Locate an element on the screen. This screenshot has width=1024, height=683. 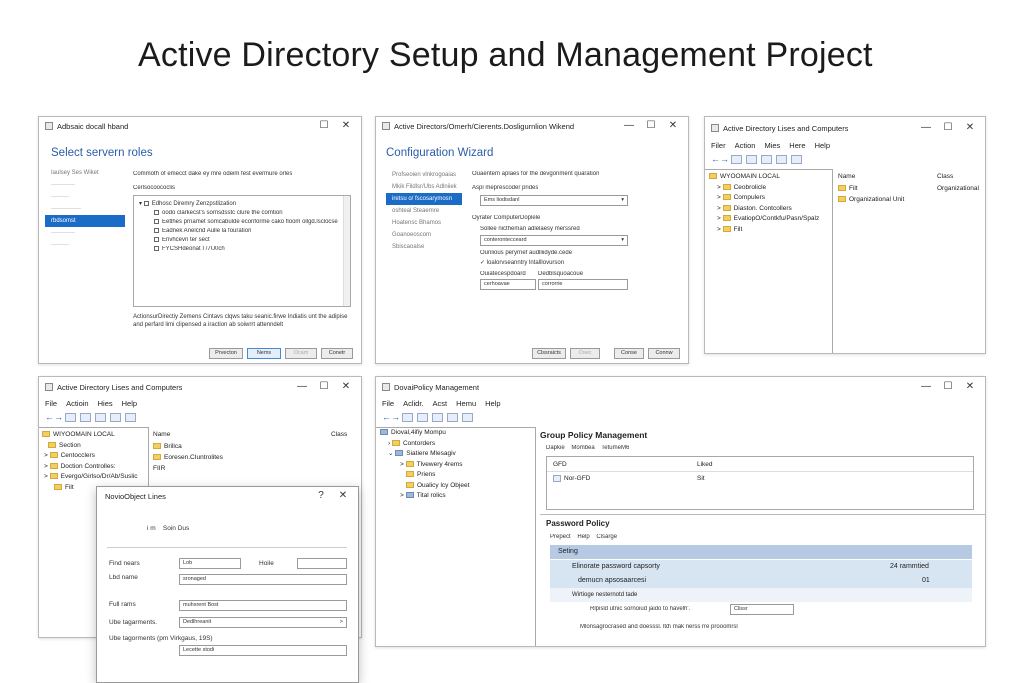
tree-node: > Doction Controlles: is located at coordinates (90, 467).